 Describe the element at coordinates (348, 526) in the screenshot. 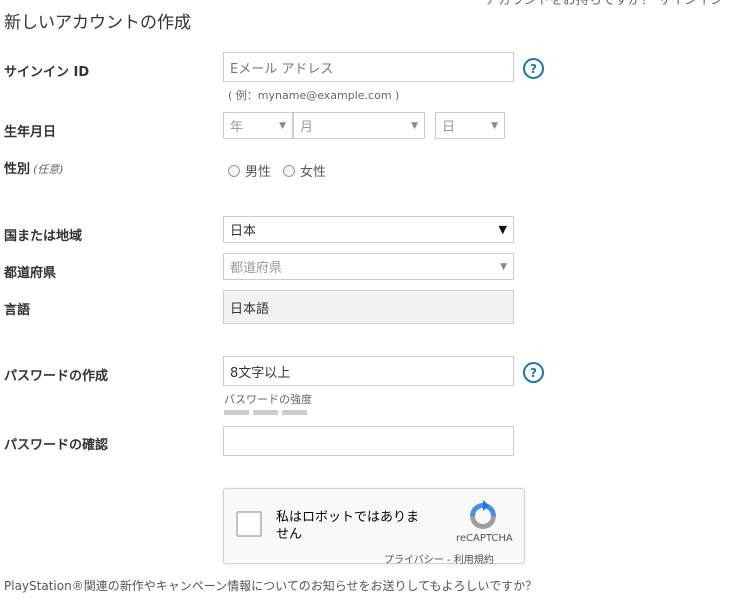

I see `captcha-label: 私はロボットではありません` at that location.